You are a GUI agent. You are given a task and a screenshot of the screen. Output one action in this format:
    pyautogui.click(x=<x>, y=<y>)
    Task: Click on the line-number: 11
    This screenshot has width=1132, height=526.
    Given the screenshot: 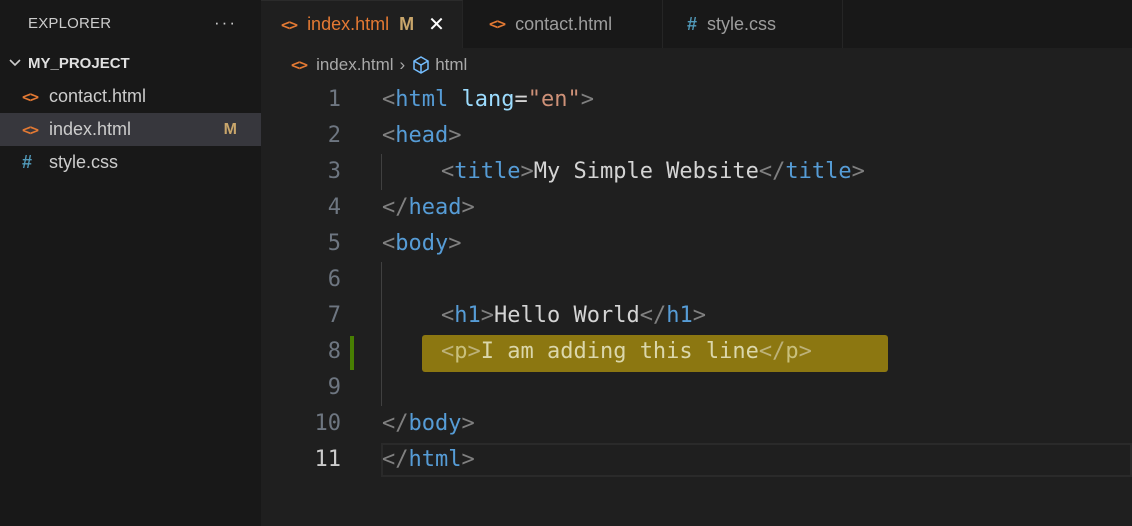 What is the action you would take?
    pyautogui.click(x=328, y=459)
    